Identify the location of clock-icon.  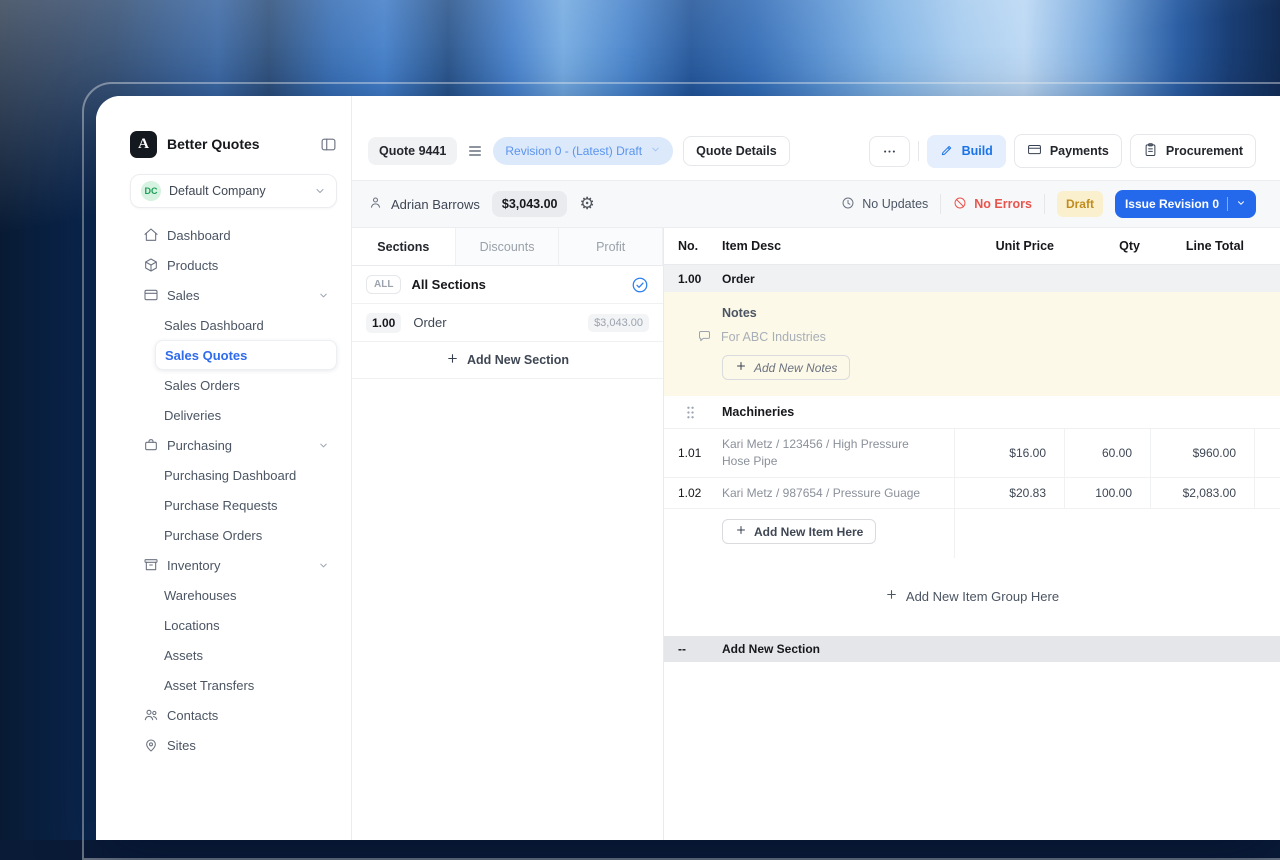
(848, 204).